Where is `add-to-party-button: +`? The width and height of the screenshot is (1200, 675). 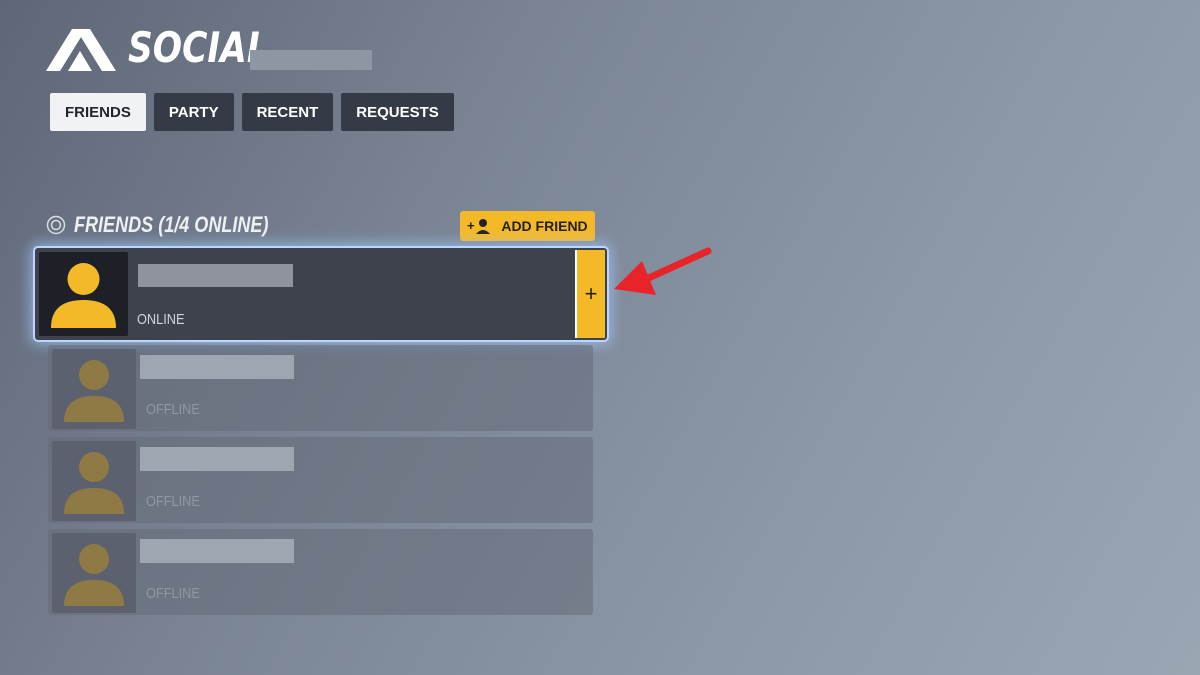 add-to-party-button: + is located at coordinates (590, 294).